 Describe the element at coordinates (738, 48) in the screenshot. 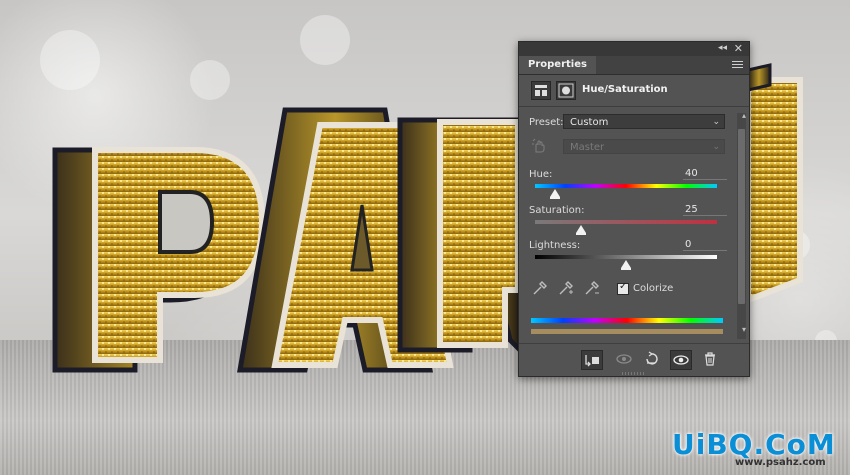

I see `close-icon: ✕` at that location.